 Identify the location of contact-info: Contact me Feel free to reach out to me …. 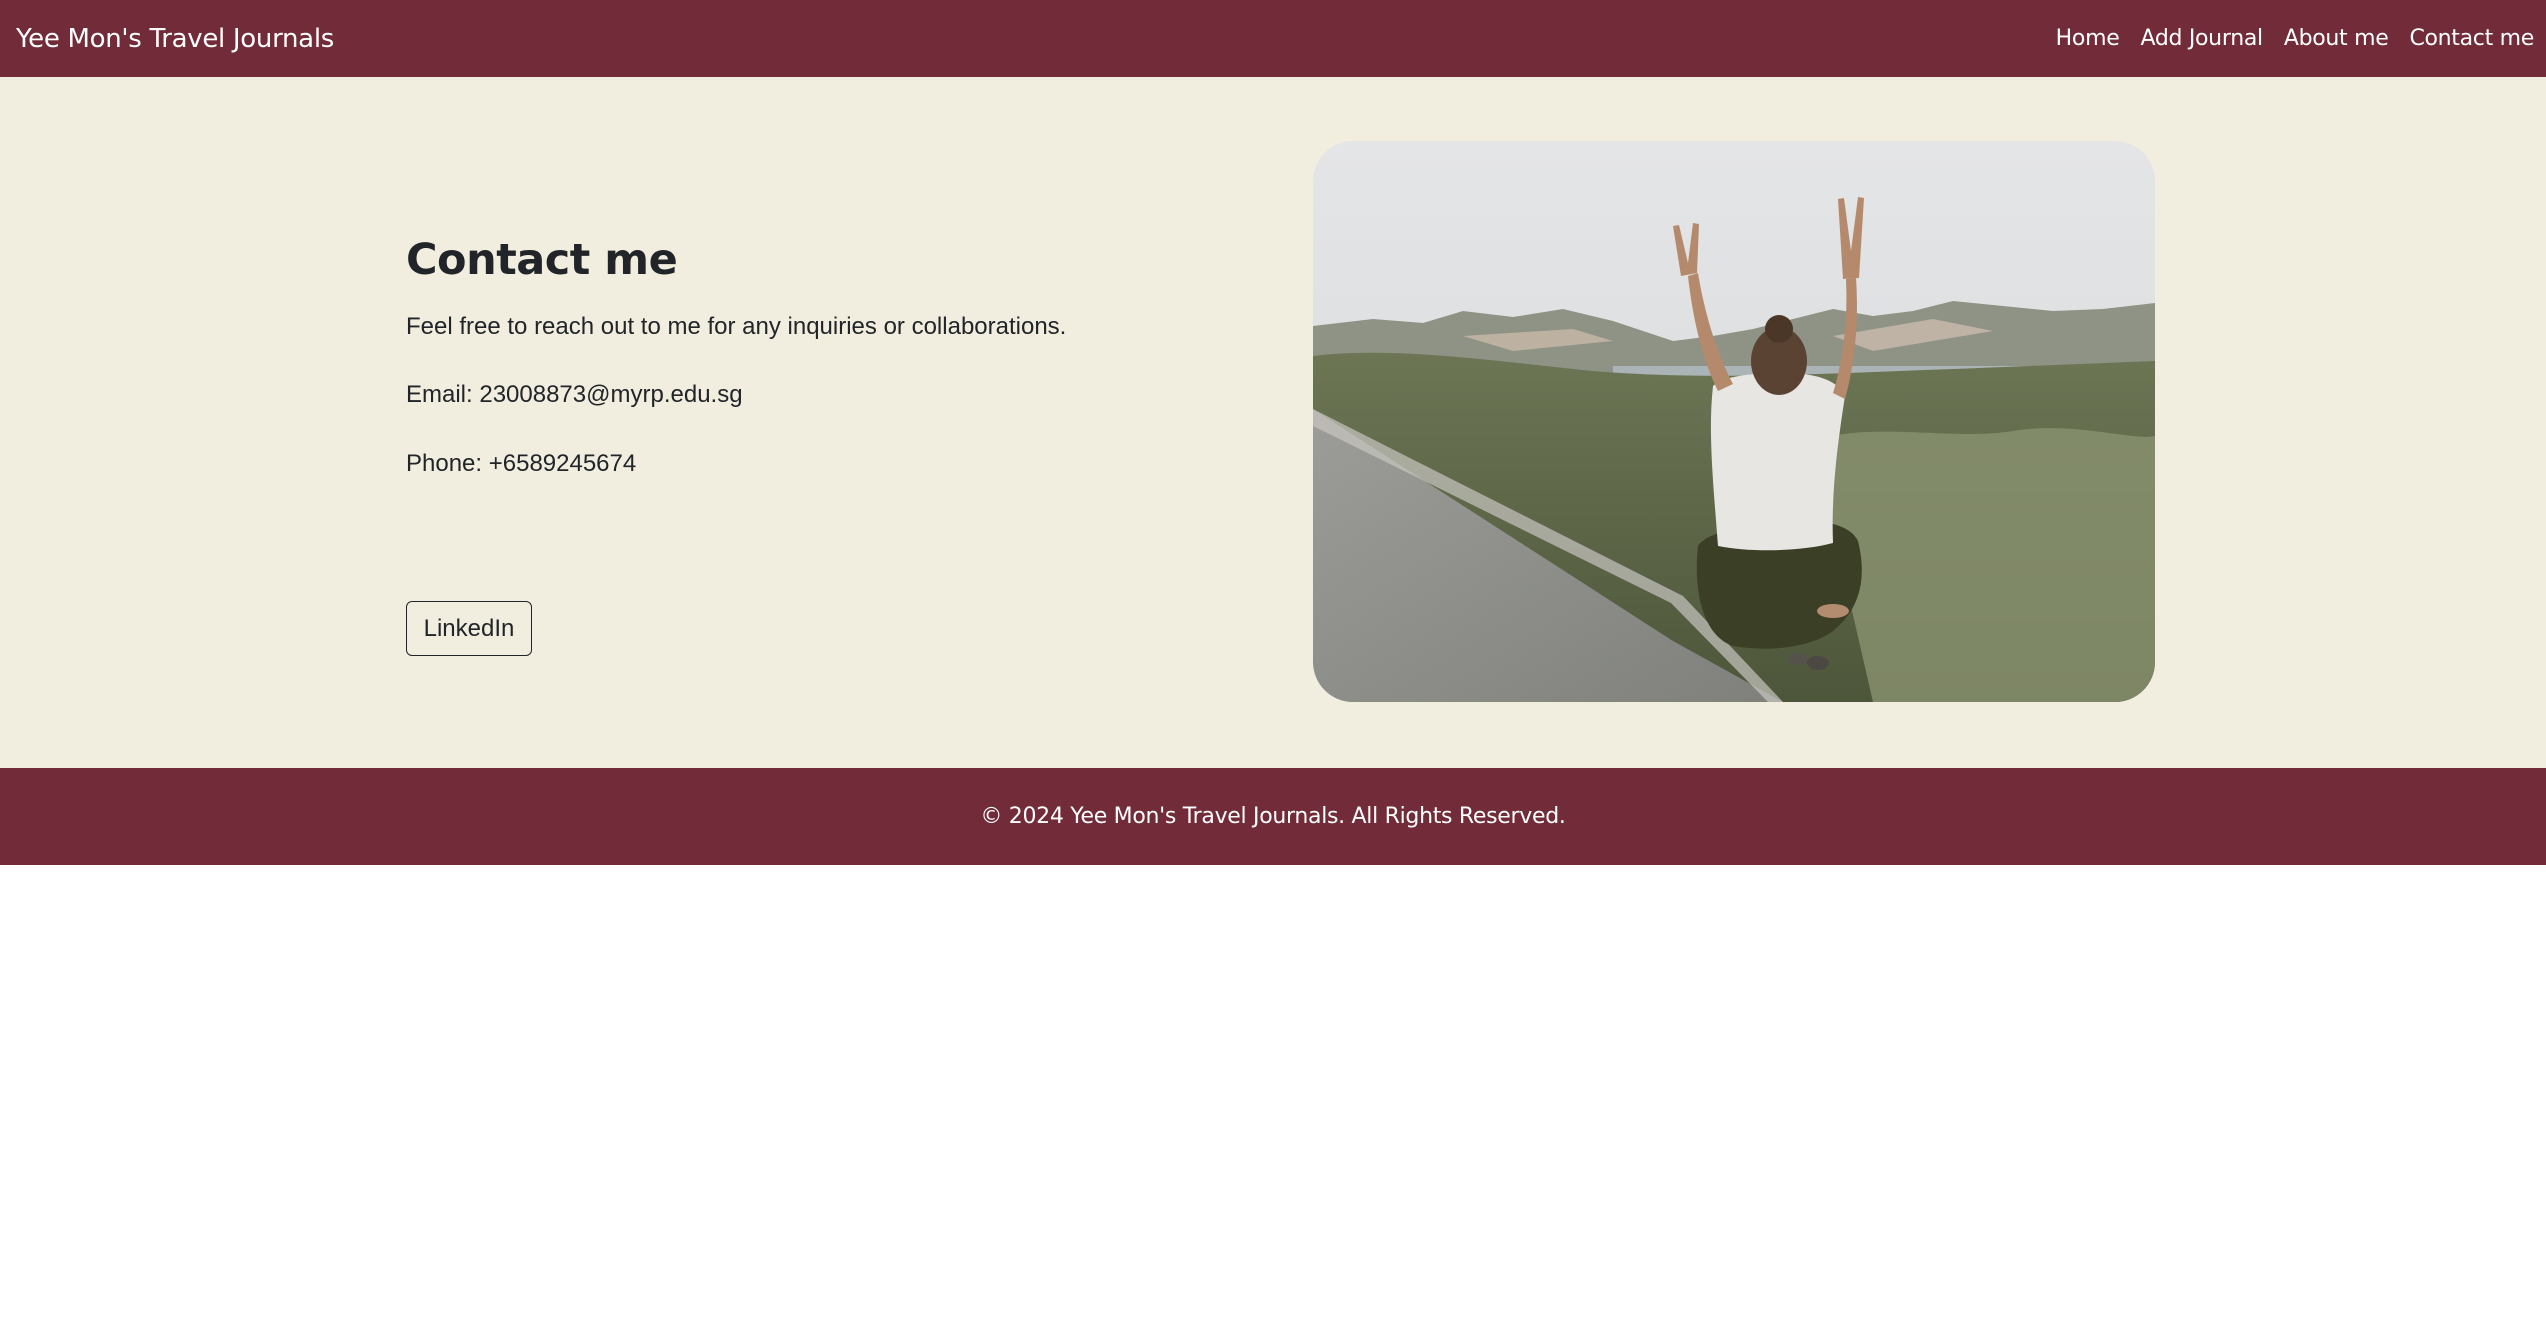
(736, 444).